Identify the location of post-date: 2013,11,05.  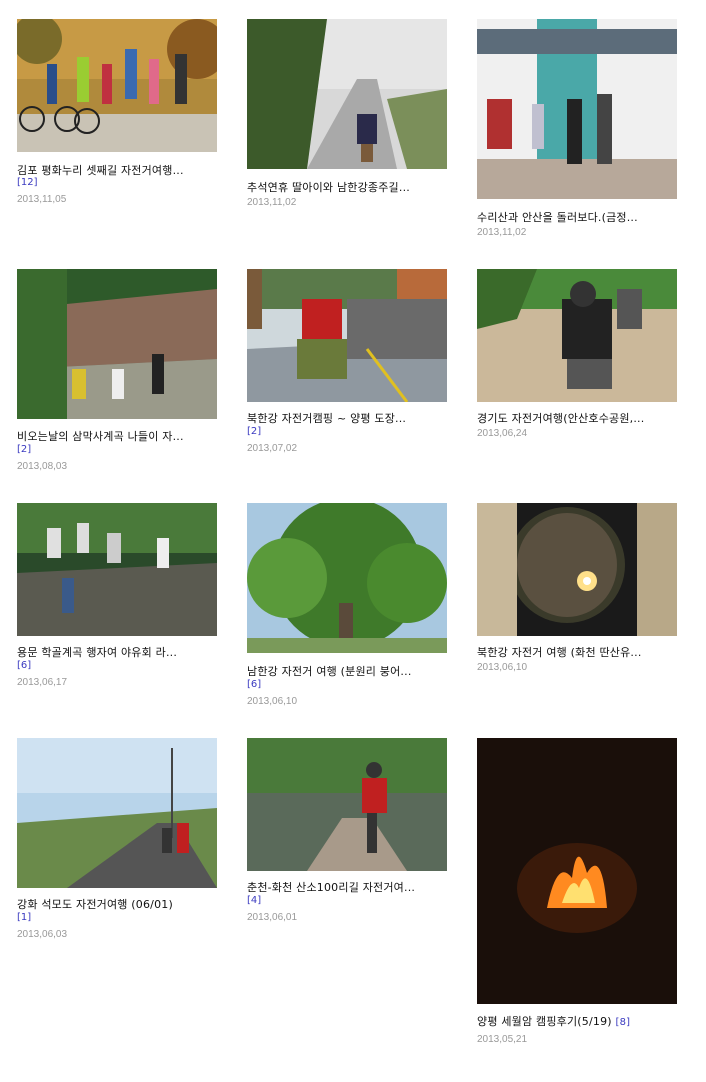
(42, 199).